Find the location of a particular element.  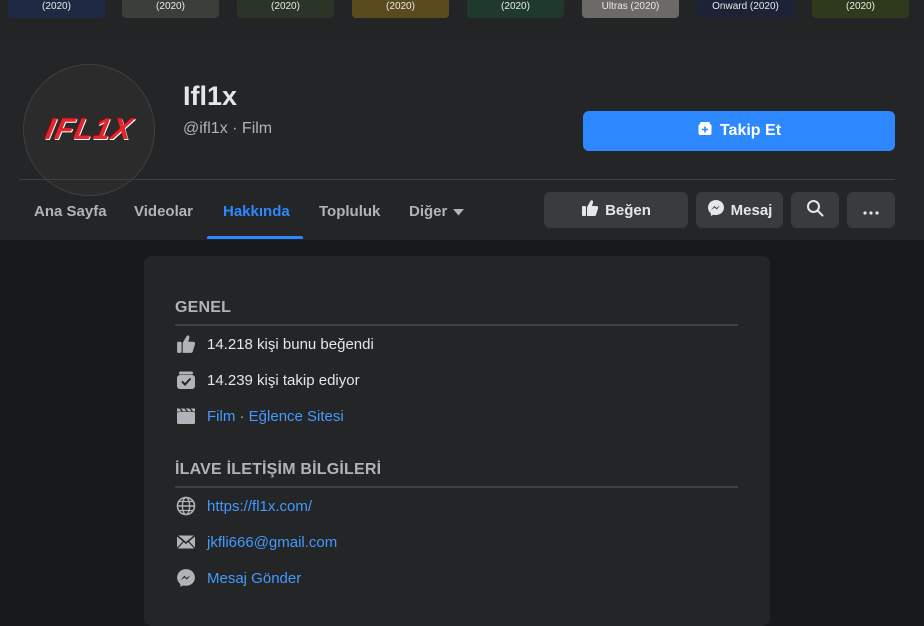

active-tab-indicator is located at coordinates (255, 237).